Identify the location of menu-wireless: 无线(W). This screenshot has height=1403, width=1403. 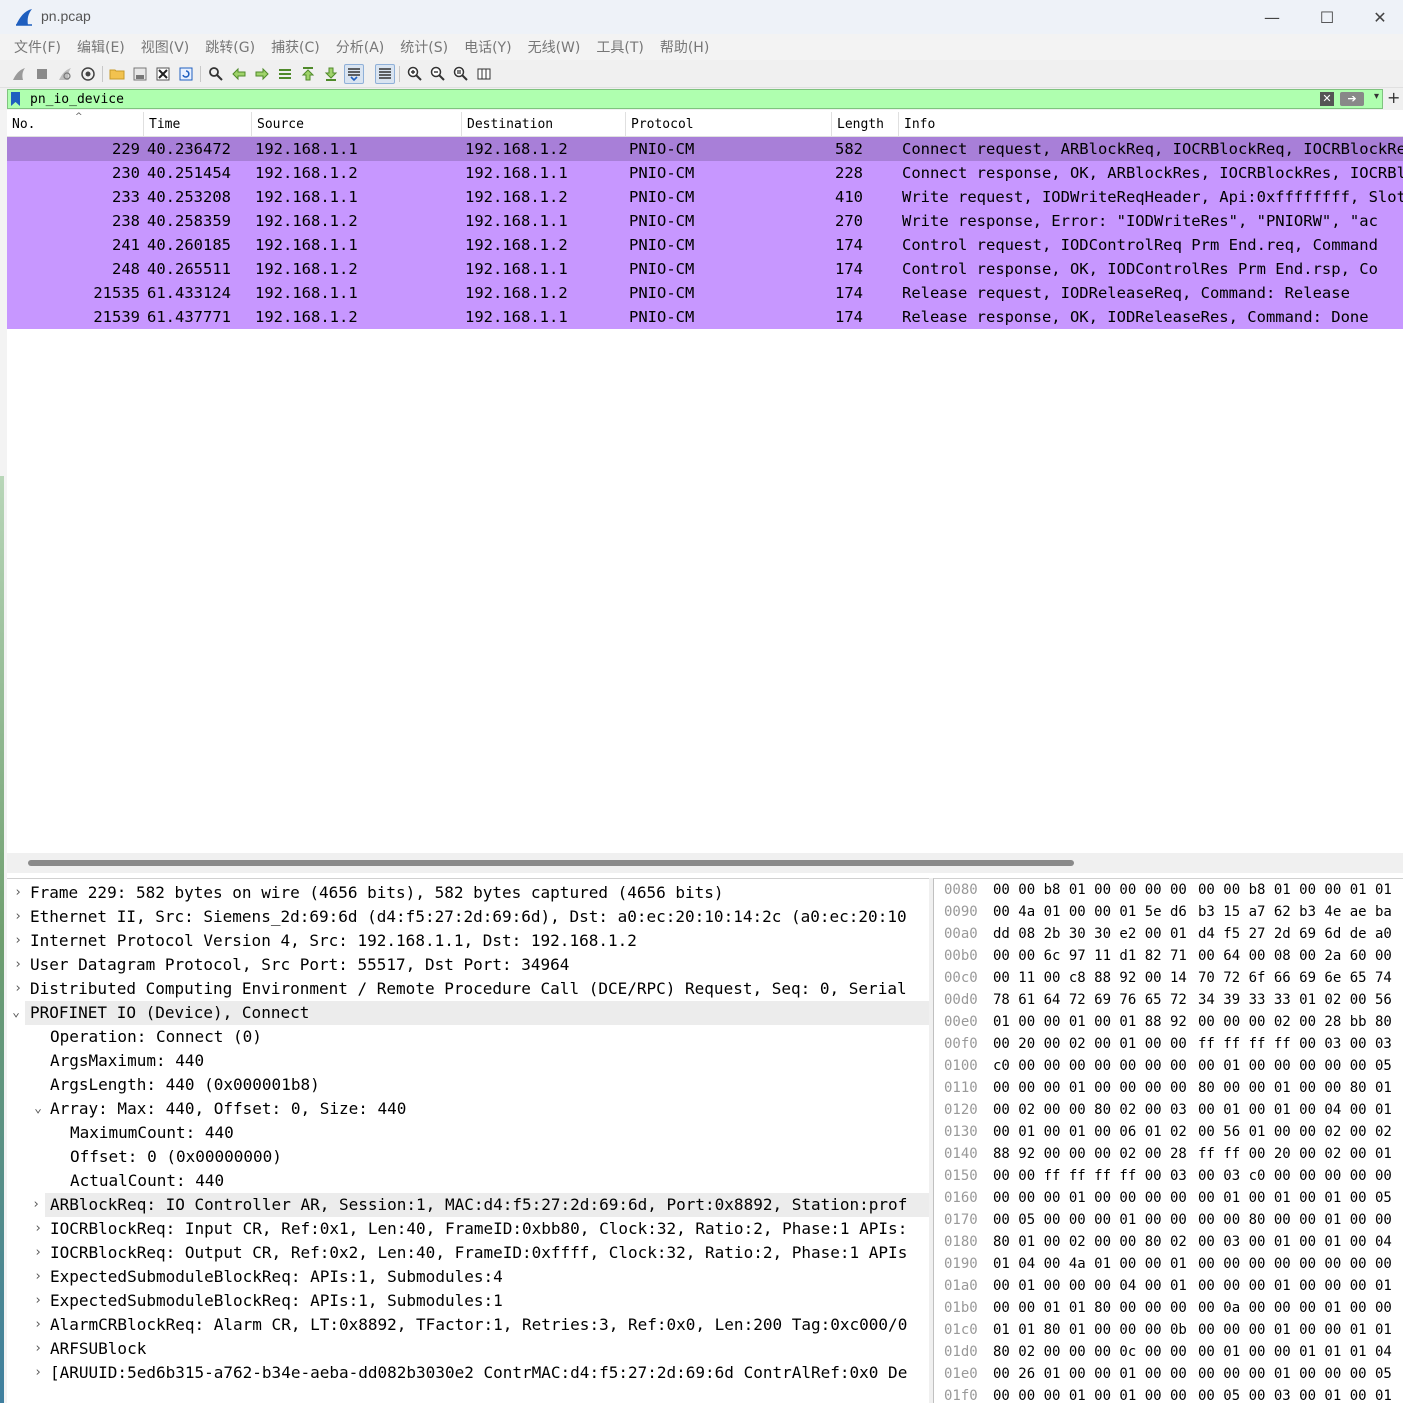
(554, 47).